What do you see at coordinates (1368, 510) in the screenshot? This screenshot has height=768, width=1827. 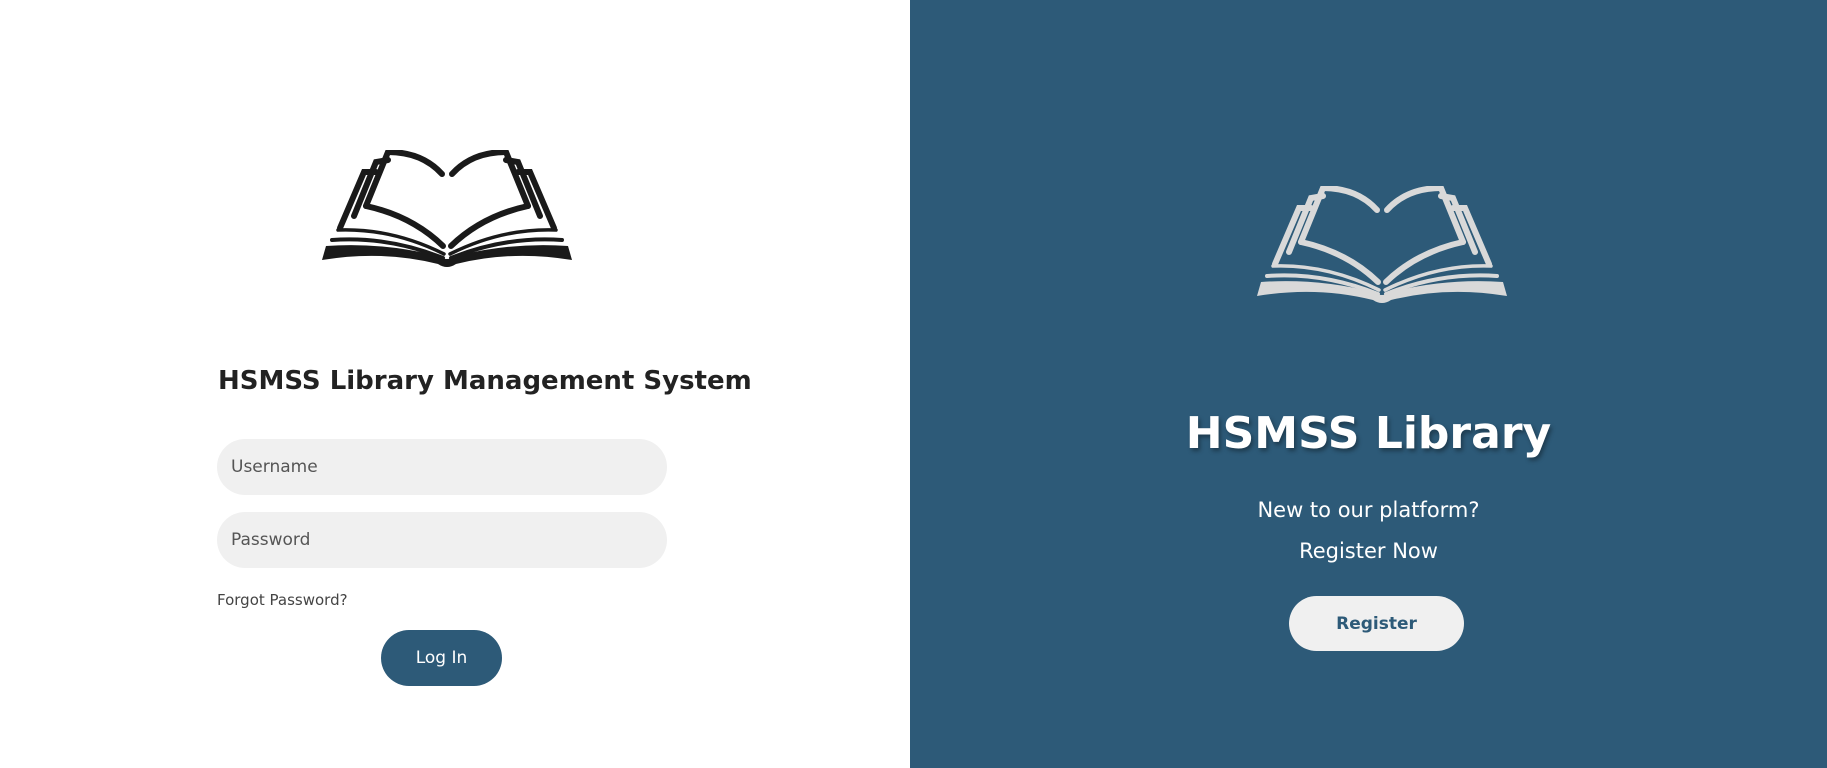 I see `register-prompt: New to our platform?` at bounding box center [1368, 510].